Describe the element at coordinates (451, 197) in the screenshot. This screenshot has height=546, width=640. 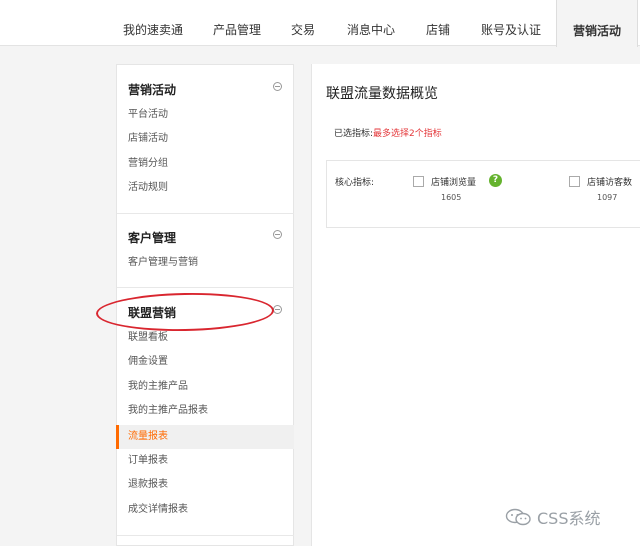
I see `metric-value: 1605` at that location.